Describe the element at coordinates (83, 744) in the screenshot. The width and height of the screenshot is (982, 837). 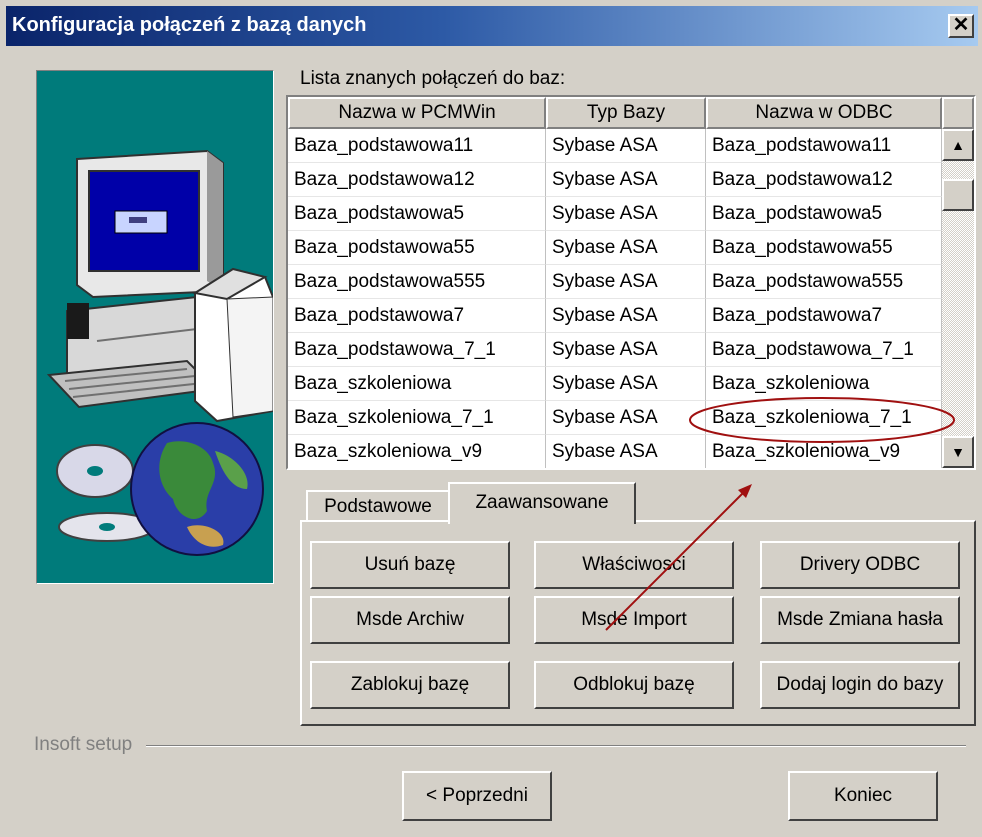
I see `group-label: Insoft setup` at that location.